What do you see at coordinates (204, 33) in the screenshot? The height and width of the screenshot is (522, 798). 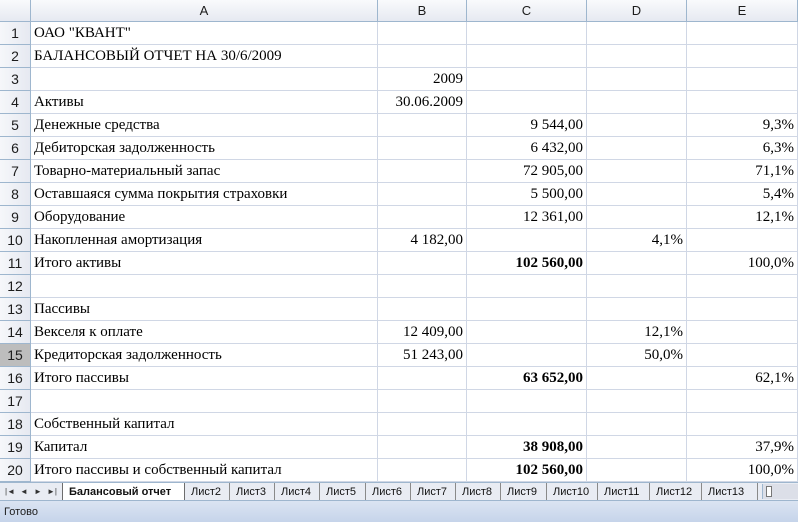 I see `cell-a1: ОАО "КВАНТ"` at bounding box center [204, 33].